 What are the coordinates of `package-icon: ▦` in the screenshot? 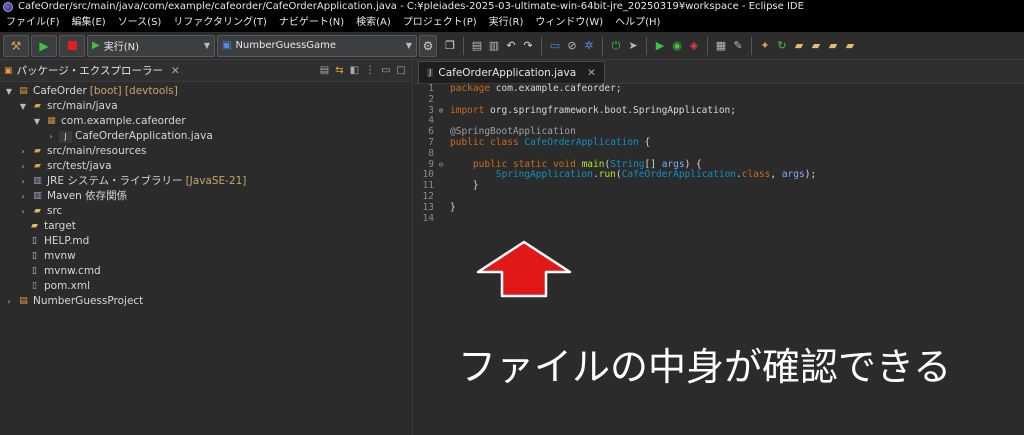 It's located at (51, 121).